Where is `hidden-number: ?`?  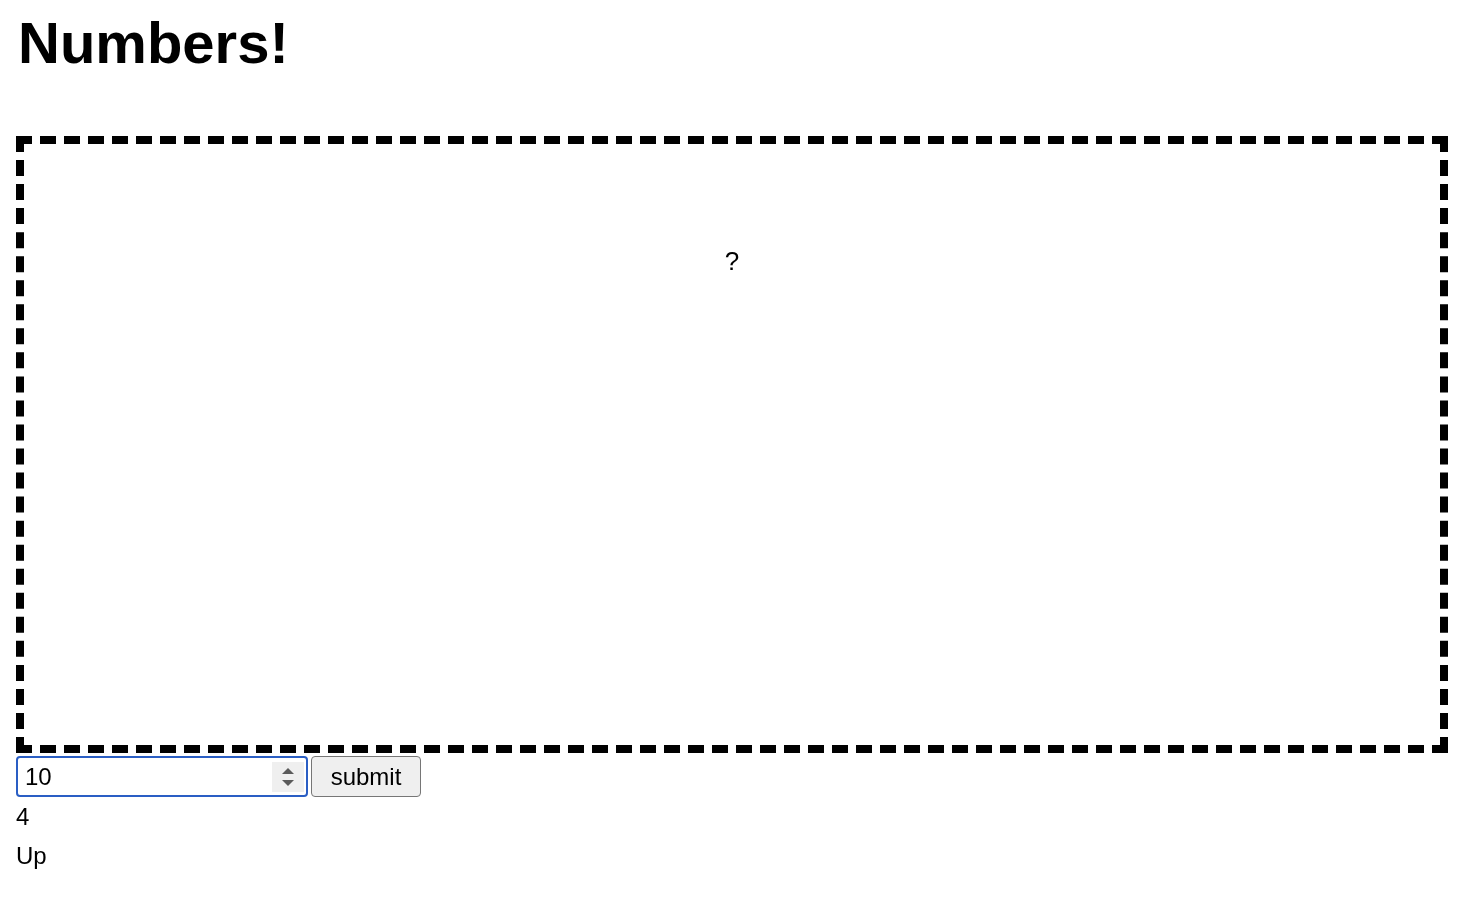
hidden-number: ? is located at coordinates (732, 261).